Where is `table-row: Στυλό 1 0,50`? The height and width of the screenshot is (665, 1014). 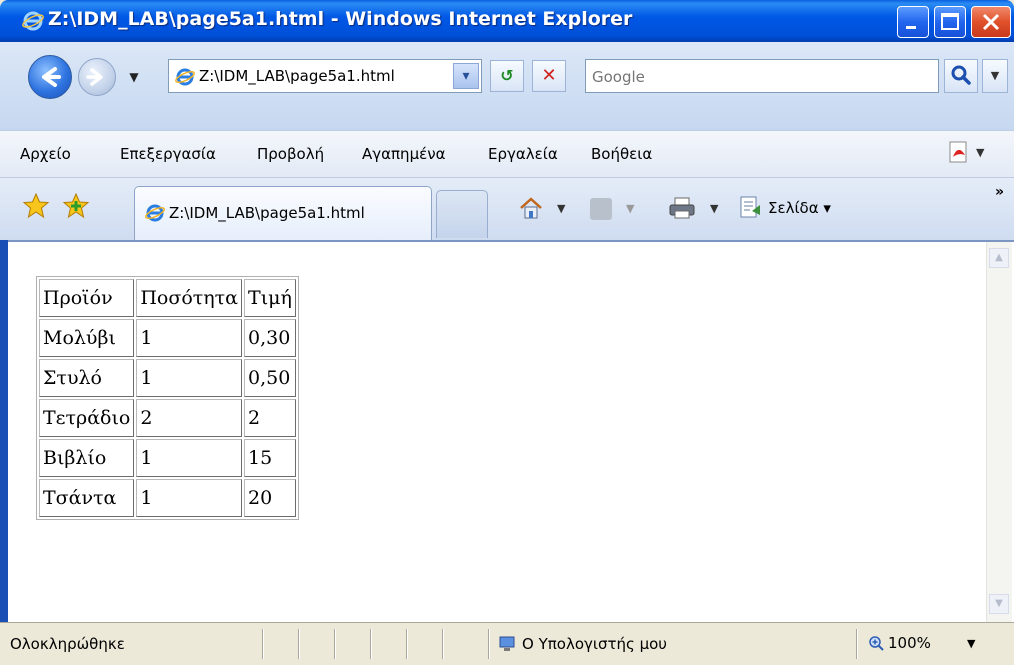
table-row: Στυλό 1 0,50 is located at coordinates (167, 378).